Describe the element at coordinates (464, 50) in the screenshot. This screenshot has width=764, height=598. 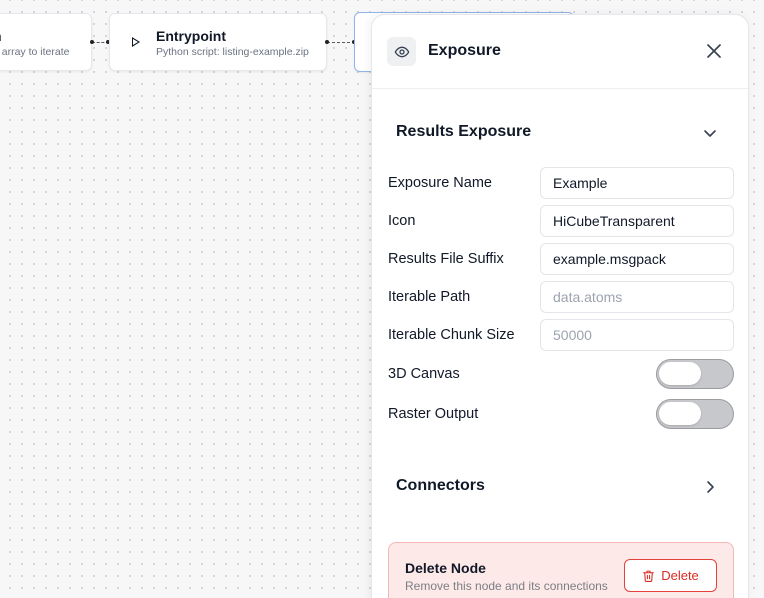
I see `panel-title: Exposure` at that location.